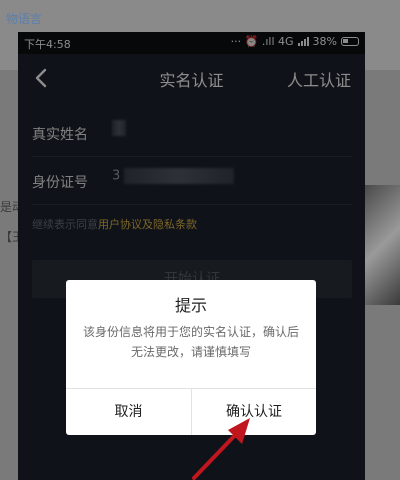 The width and height of the screenshot is (400, 480). What do you see at coordinates (190, 305) in the screenshot?
I see `dialog-title: 提示` at bounding box center [190, 305].